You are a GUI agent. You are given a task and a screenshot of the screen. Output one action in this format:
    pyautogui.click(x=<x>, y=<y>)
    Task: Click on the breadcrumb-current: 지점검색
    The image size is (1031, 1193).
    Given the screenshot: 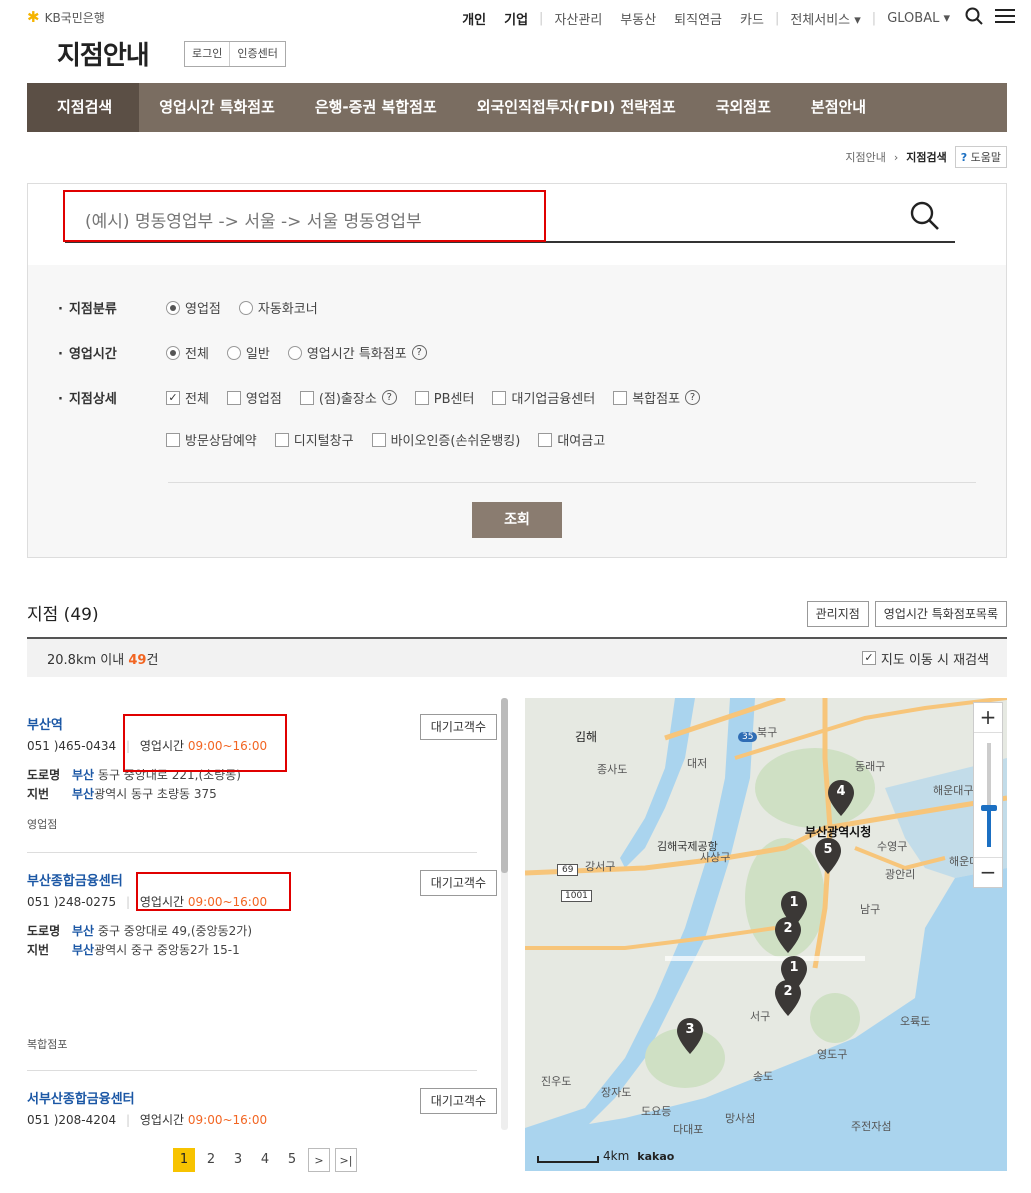 What is the action you would take?
    pyautogui.click(x=926, y=157)
    